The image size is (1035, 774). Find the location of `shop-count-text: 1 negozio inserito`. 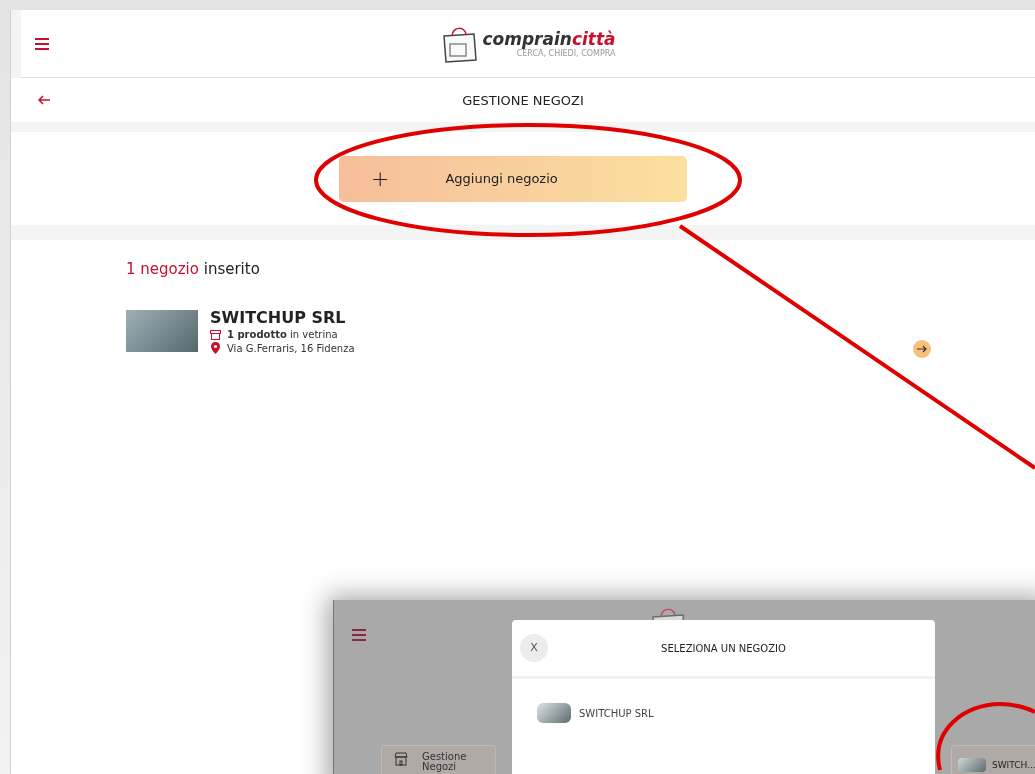

shop-count-text: 1 negozio inserito is located at coordinates (193, 269).